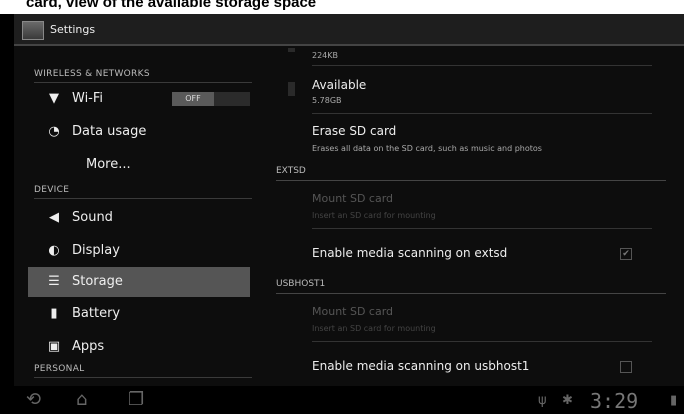 The image size is (684, 414). Describe the element at coordinates (139, 251) in the screenshot. I see `sidebar-item-display: ◐ Display` at that location.